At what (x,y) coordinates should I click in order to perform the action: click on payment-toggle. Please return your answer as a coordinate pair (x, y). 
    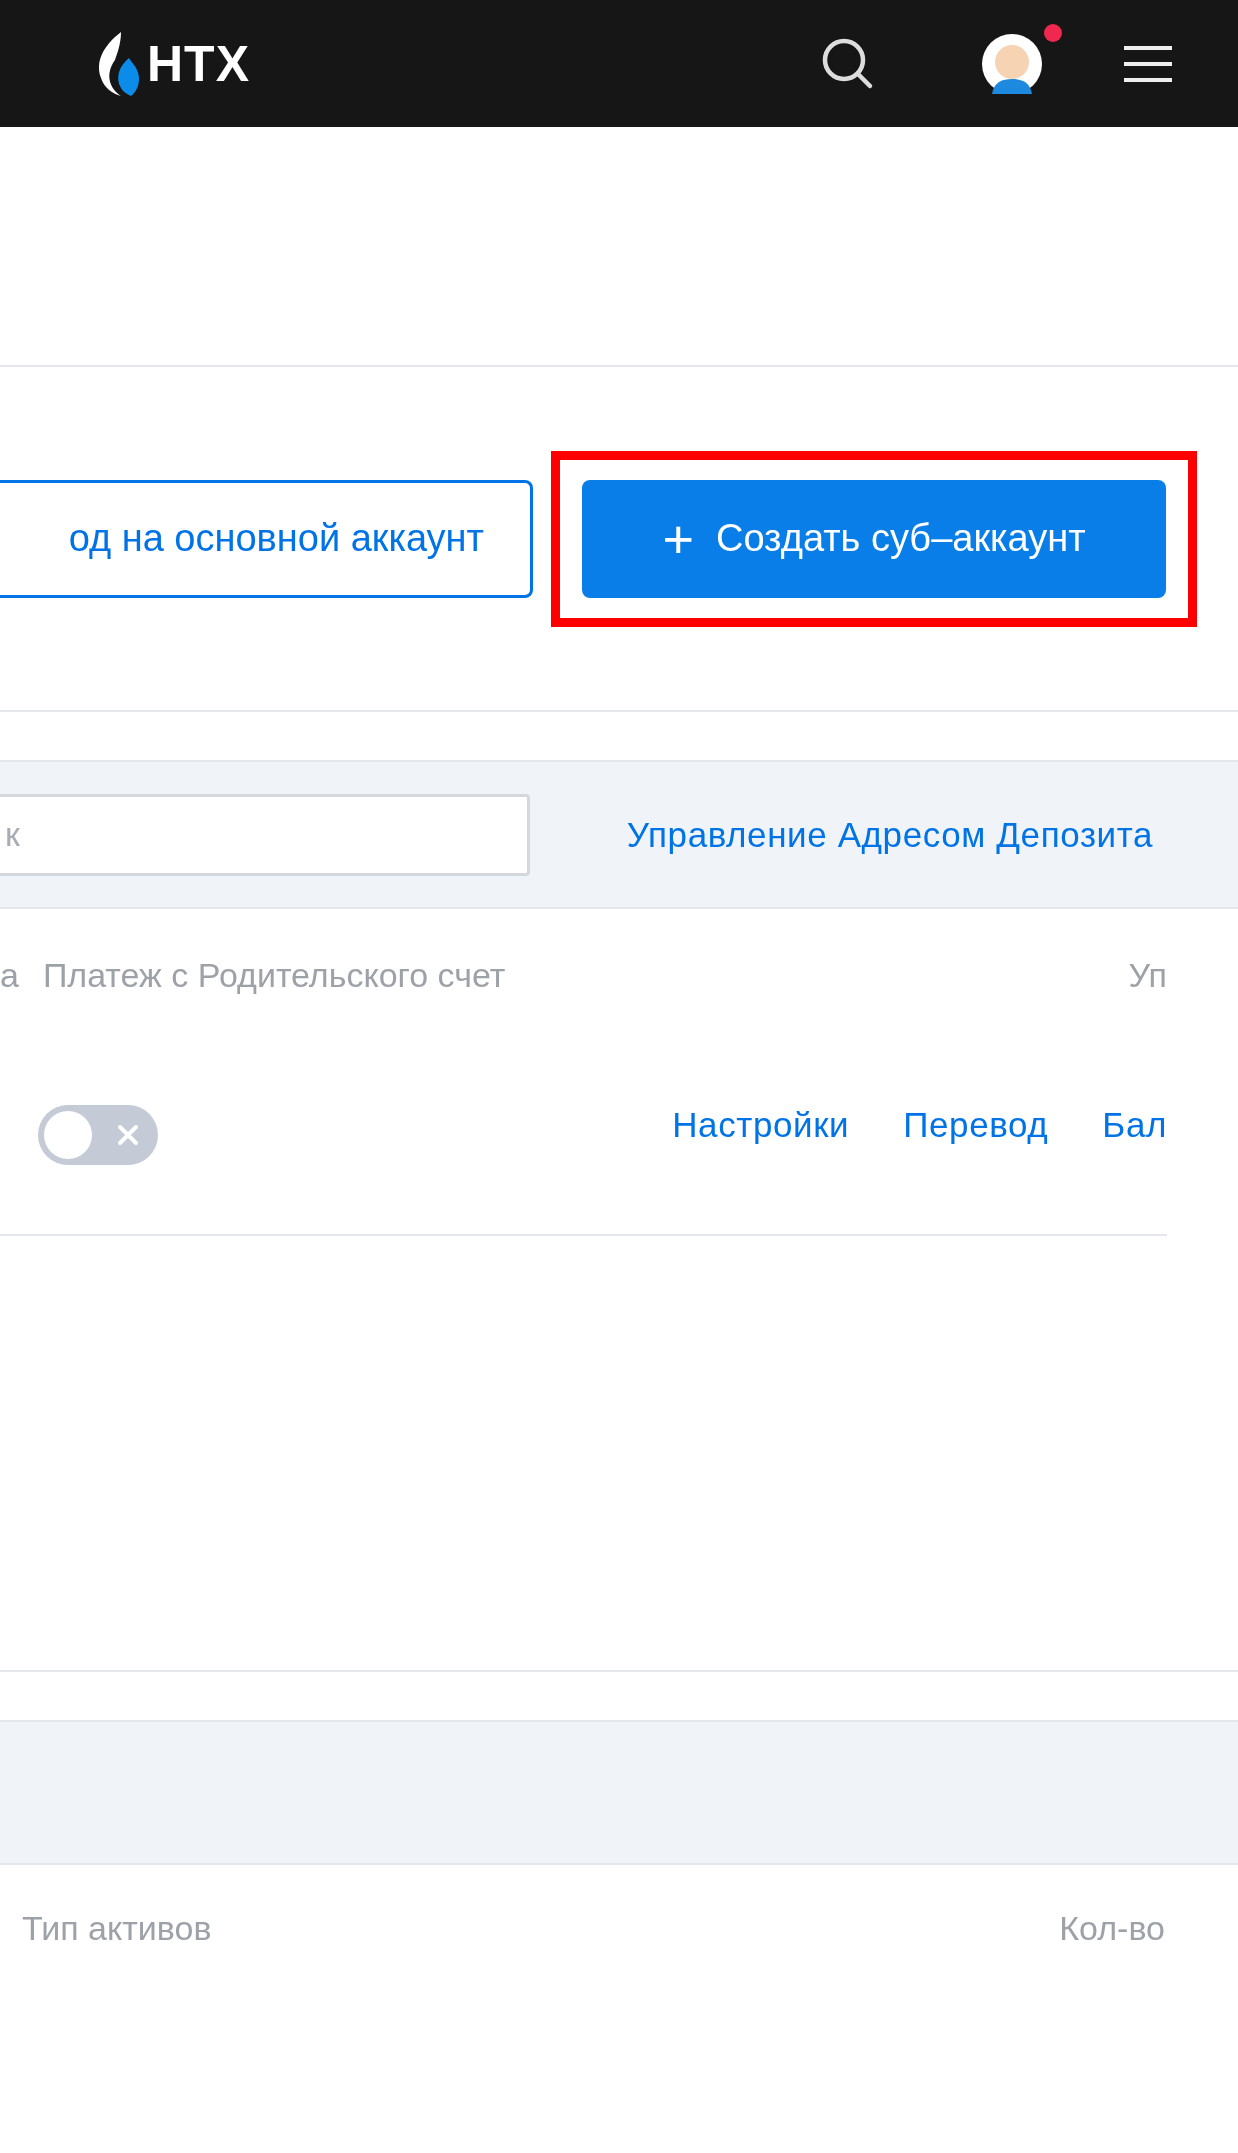
    Looking at the image, I should click on (98, 1135).